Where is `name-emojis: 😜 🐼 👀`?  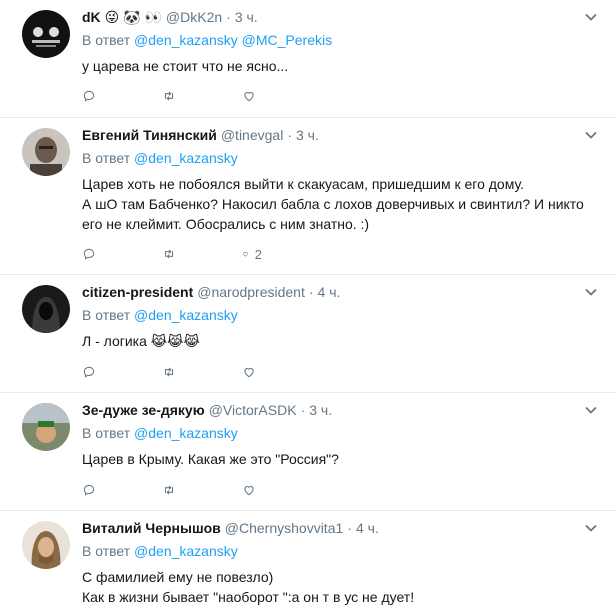 name-emojis: 😜 🐼 👀 is located at coordinates (133, 17).